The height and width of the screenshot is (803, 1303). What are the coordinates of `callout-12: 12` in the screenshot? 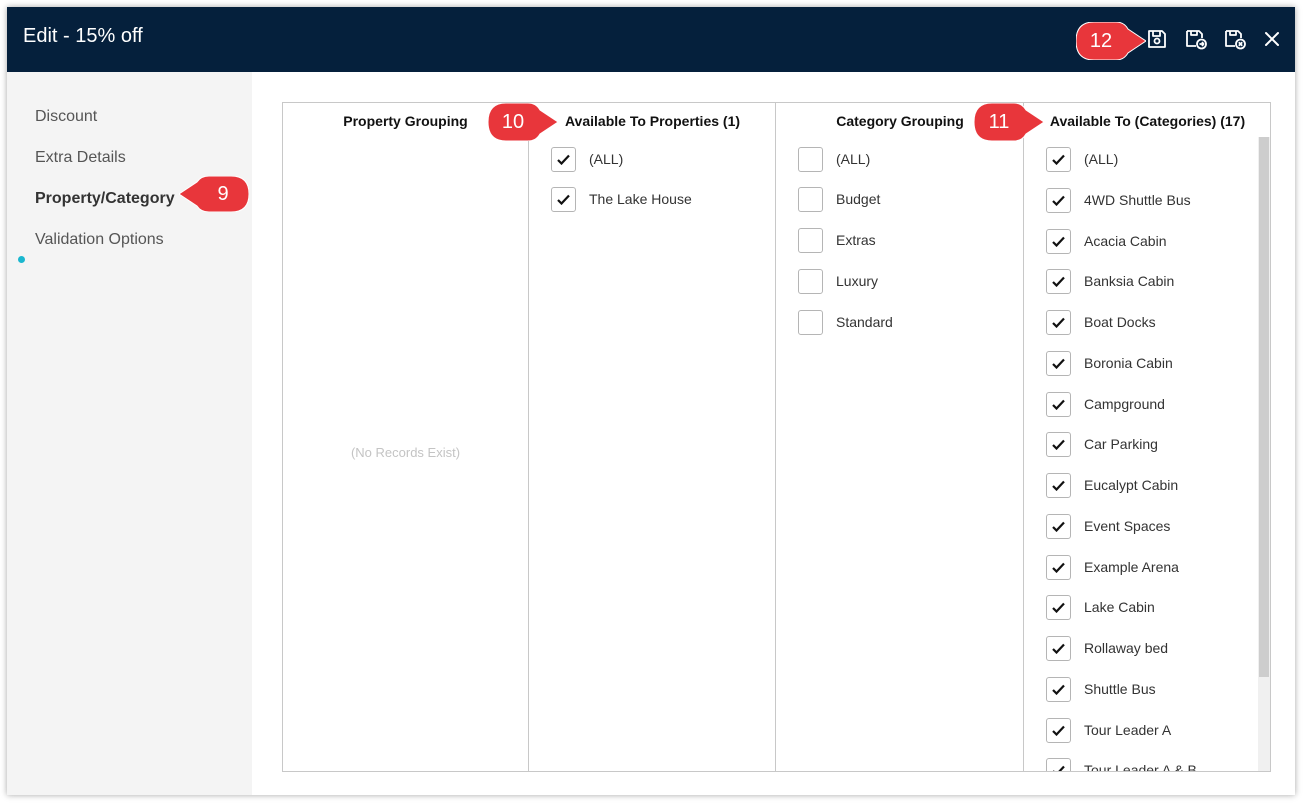 It's located at (1111, 41).